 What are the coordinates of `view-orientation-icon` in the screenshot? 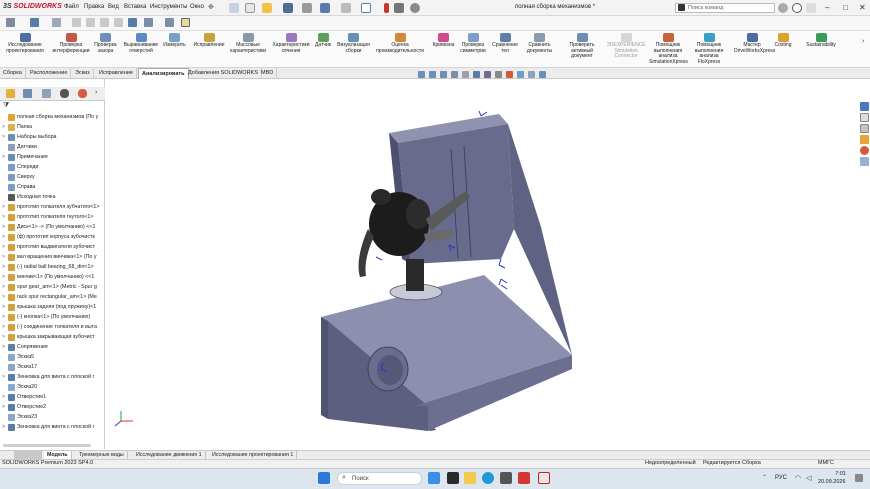 It's located at (476, 74).